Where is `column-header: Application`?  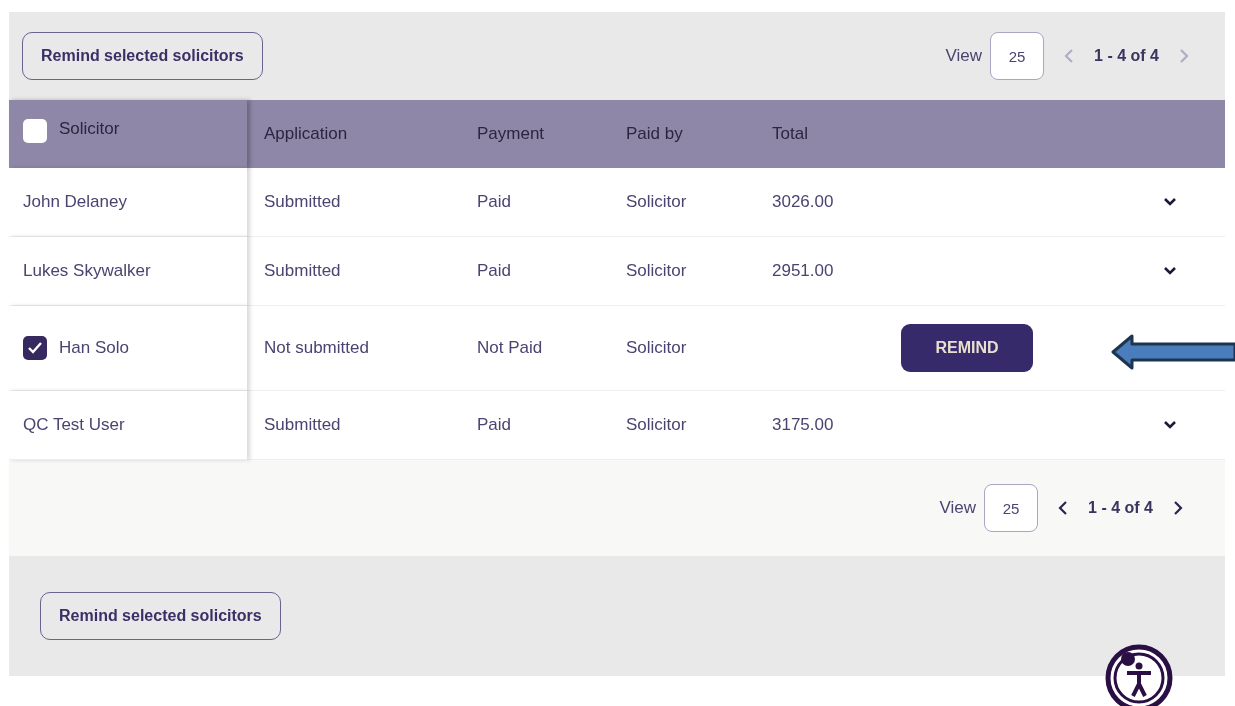 column-header: Application is located at coordinates (306, 134).